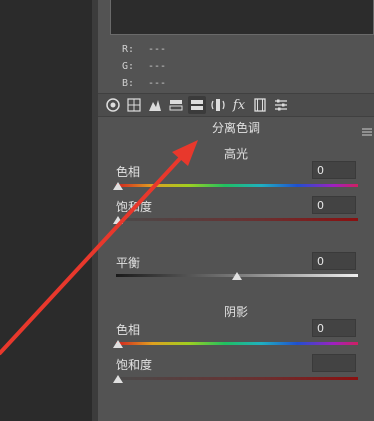  What do you see at coordinates (144, 66) in the screenshot?
I see `rgb-readout: R: --- G: --- B: ---` at bounding box center [144, 66].